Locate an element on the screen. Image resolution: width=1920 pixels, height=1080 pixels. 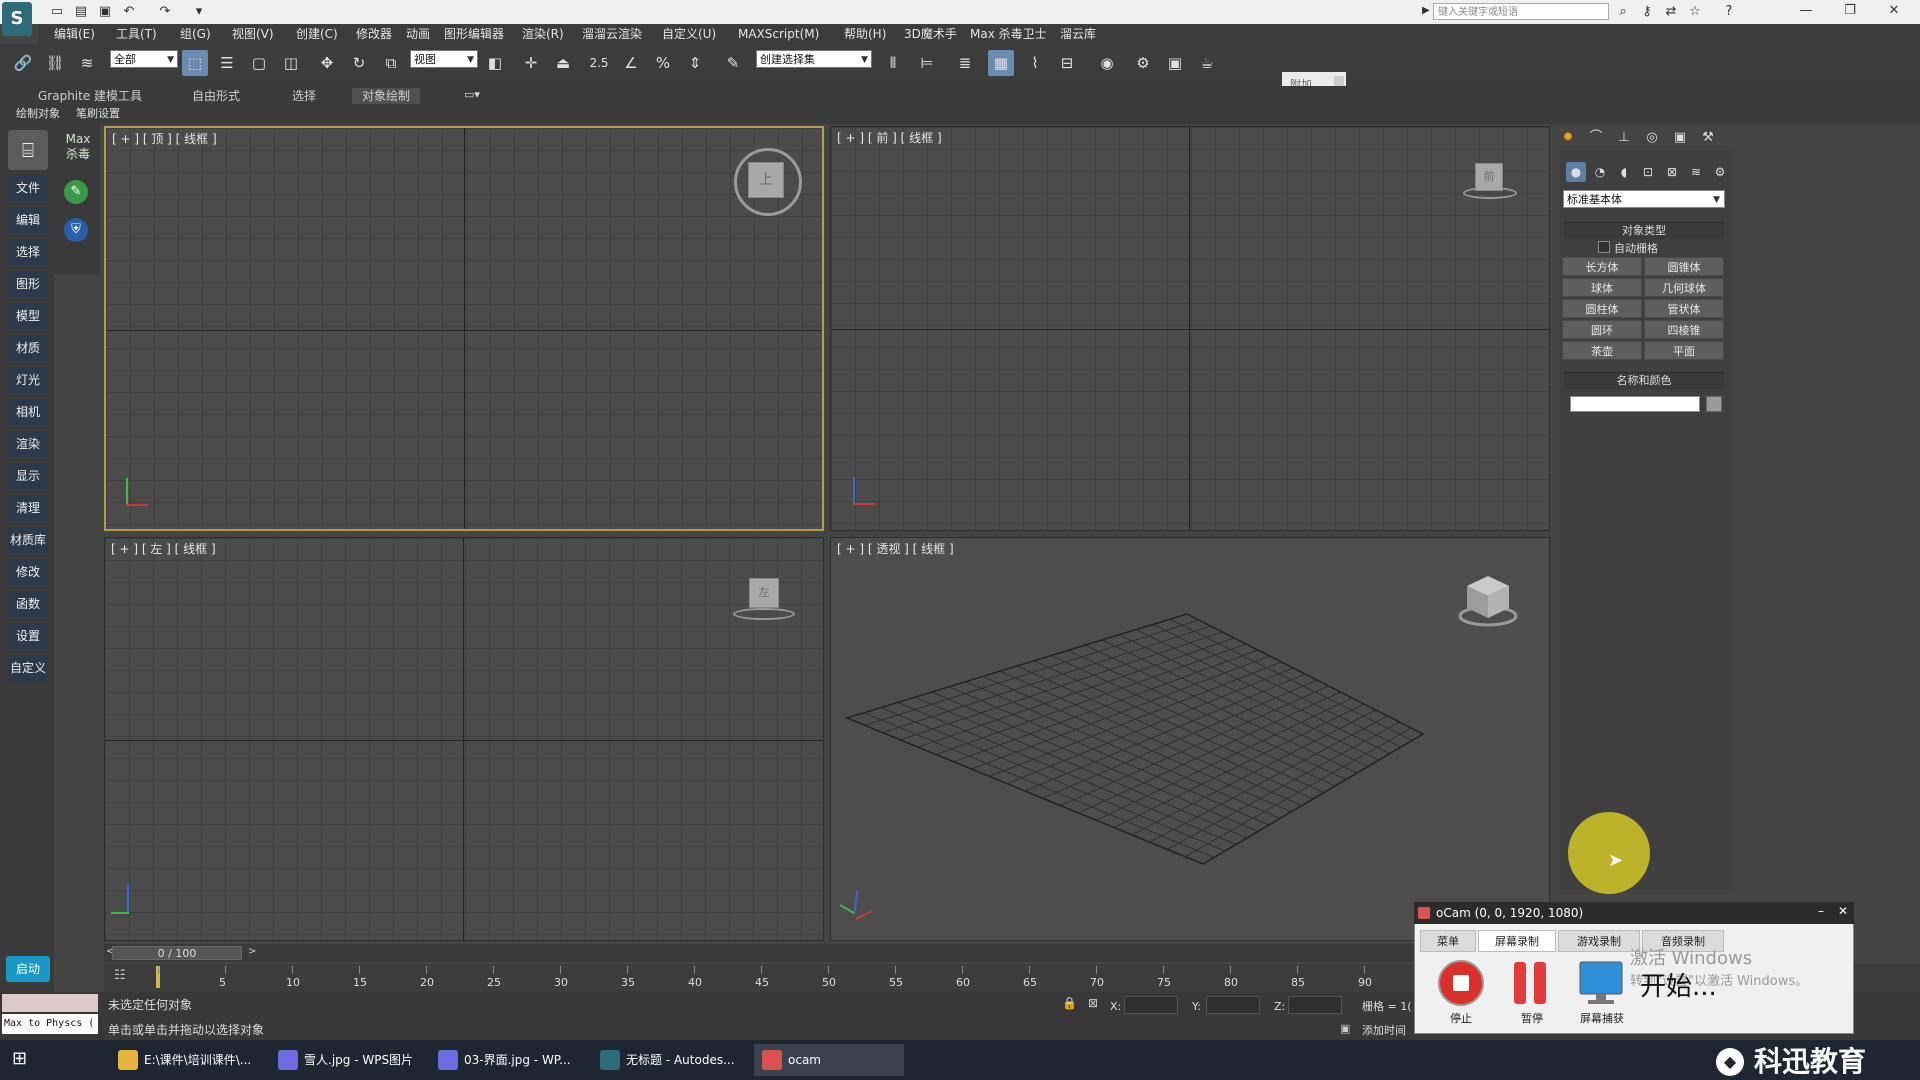
plane-button: 平面 is located at coordinates (1684, 350).